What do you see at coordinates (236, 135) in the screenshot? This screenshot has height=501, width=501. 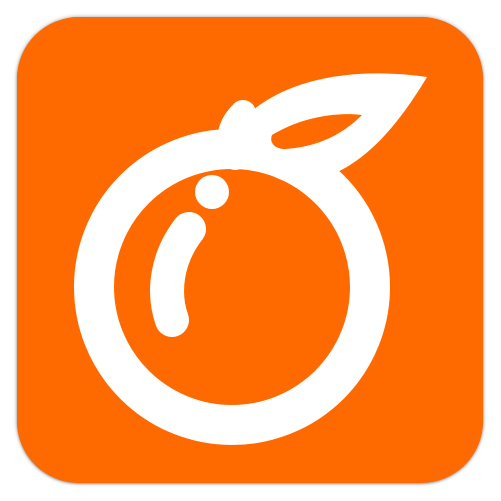 I see `fruit-stem` at bounding box center [236, 135].